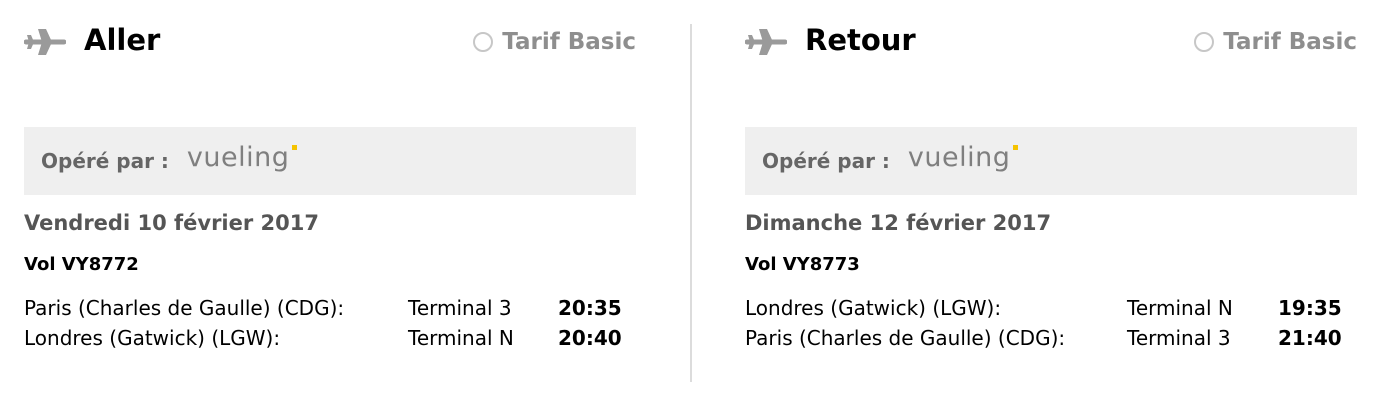 This screenshot has height=400, width=1376. What do you see at coordinates (590, 338) in the screenshot?
I see `arrival-time: 20:40` at bounding box center [590, 338].